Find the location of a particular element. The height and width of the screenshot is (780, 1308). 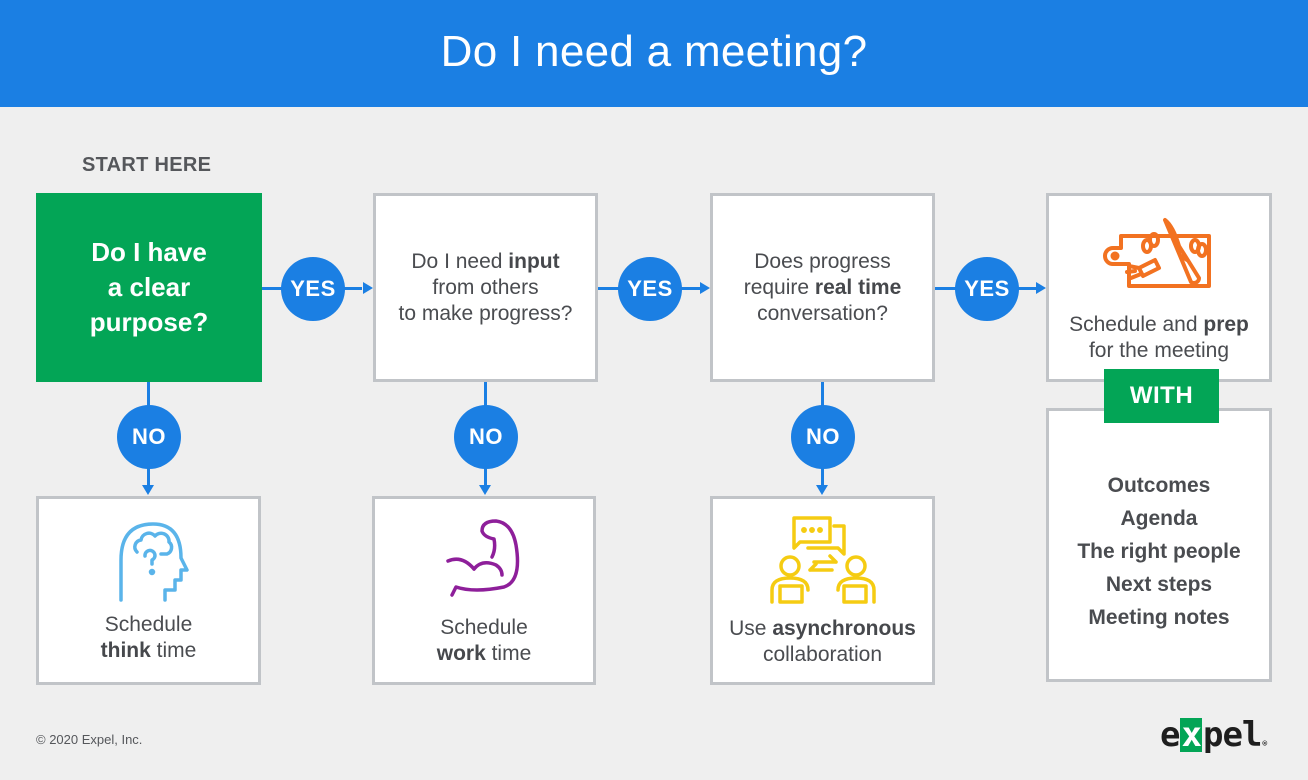

header-banner: Do I need a meeting? is located at coordinates (654, 53).